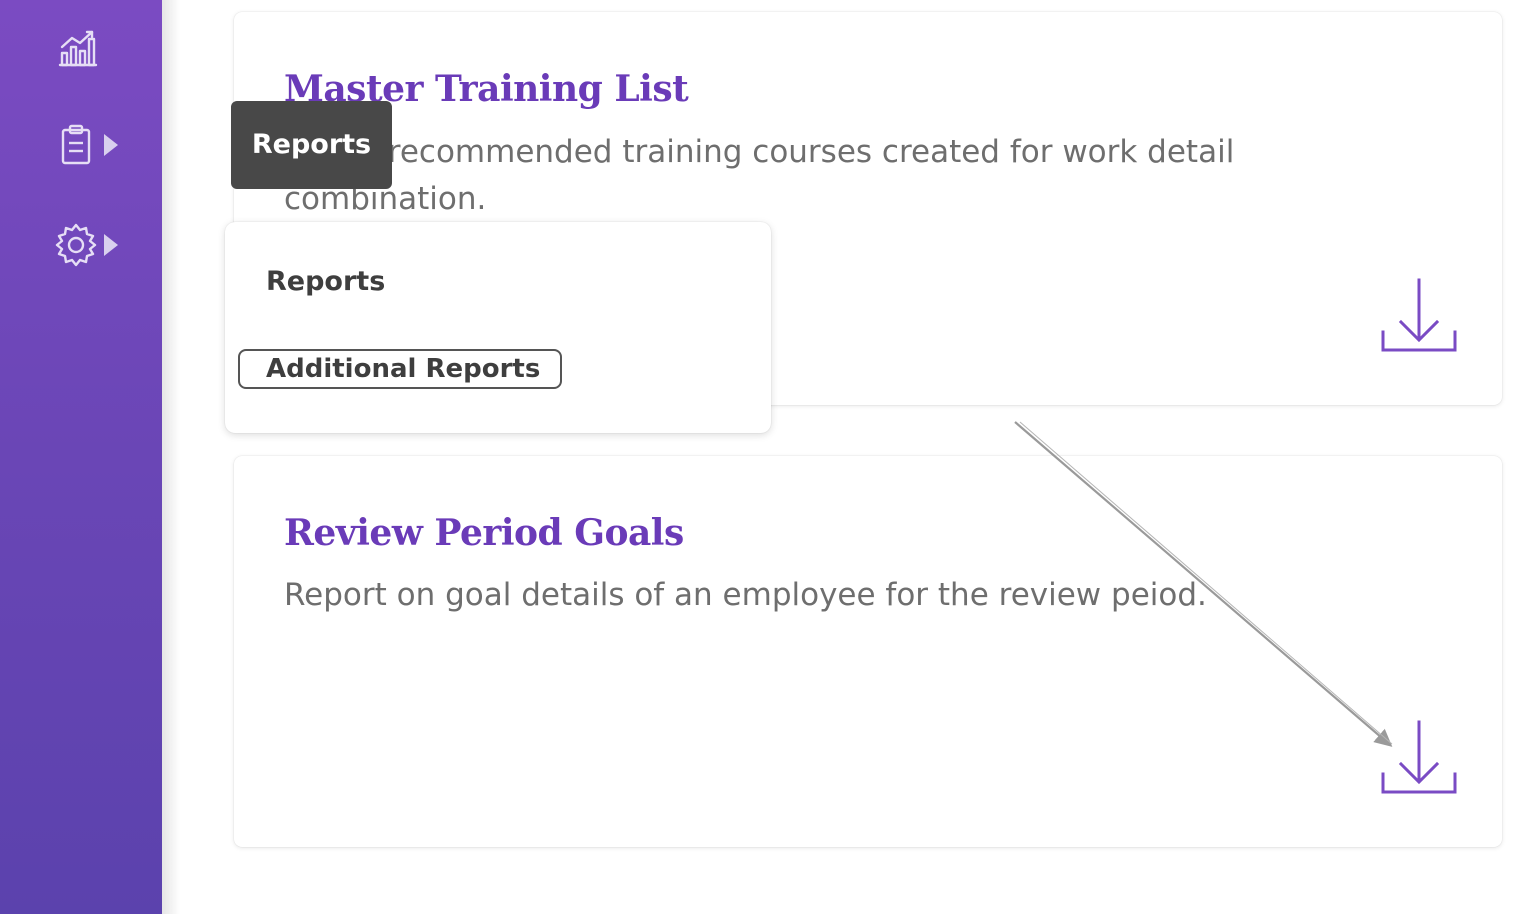 This screenshot has width=1531, height=914. What do you see at coordinates (97, 145) in the screenshot?
I see `sidebar-item-reports` at bounding box center [97, 145].